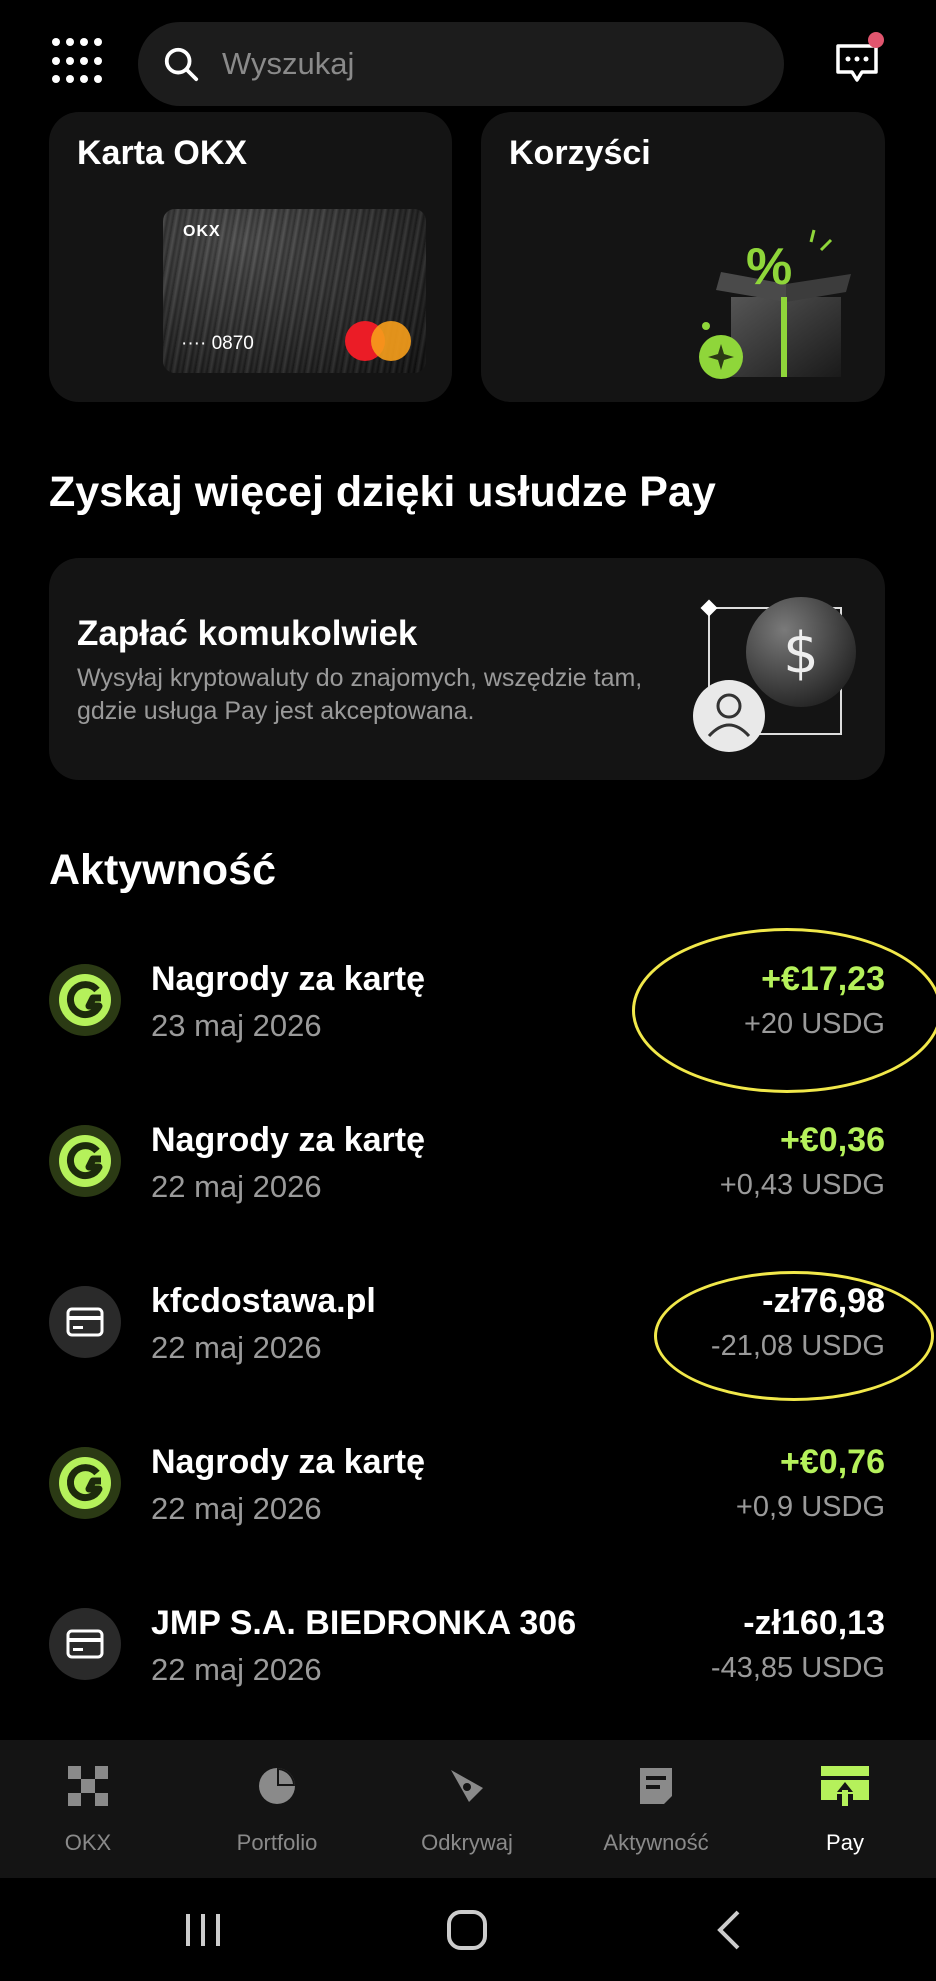 The image size is (936, 1981). What do you see at coordinates (236, 1025) in the screenshot?
I see `activity-date: 23 maj 2026` at bounding box center [236, 1025].